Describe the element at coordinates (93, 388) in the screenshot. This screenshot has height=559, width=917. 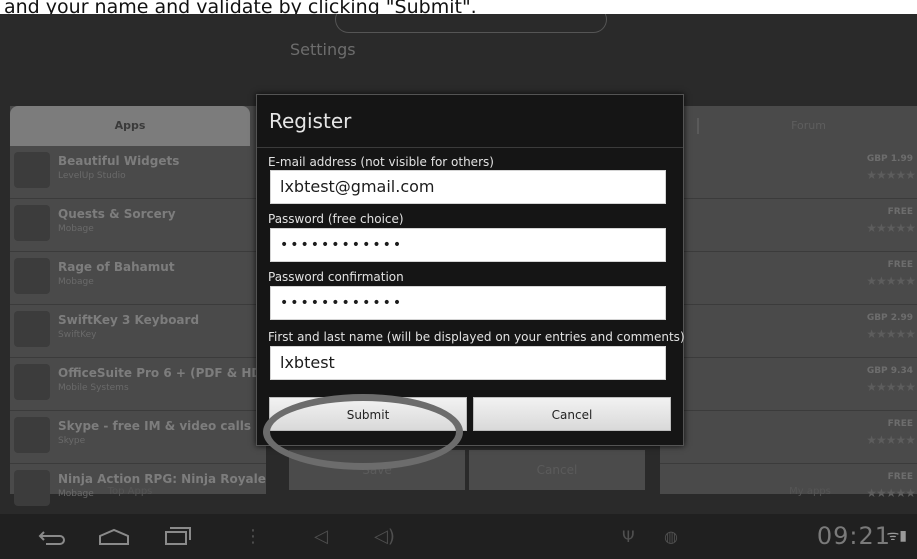
I see `app-developer: Mobile Systems` at that location.